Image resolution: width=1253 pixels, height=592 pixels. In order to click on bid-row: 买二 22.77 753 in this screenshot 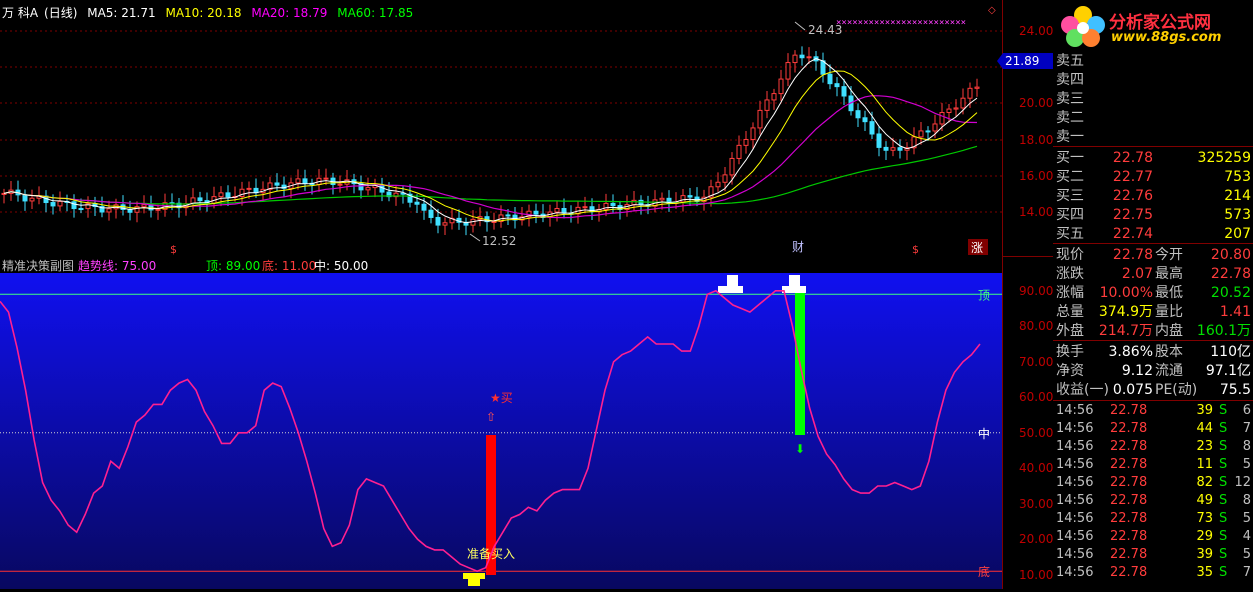, I will do `click(1153, 177)`.